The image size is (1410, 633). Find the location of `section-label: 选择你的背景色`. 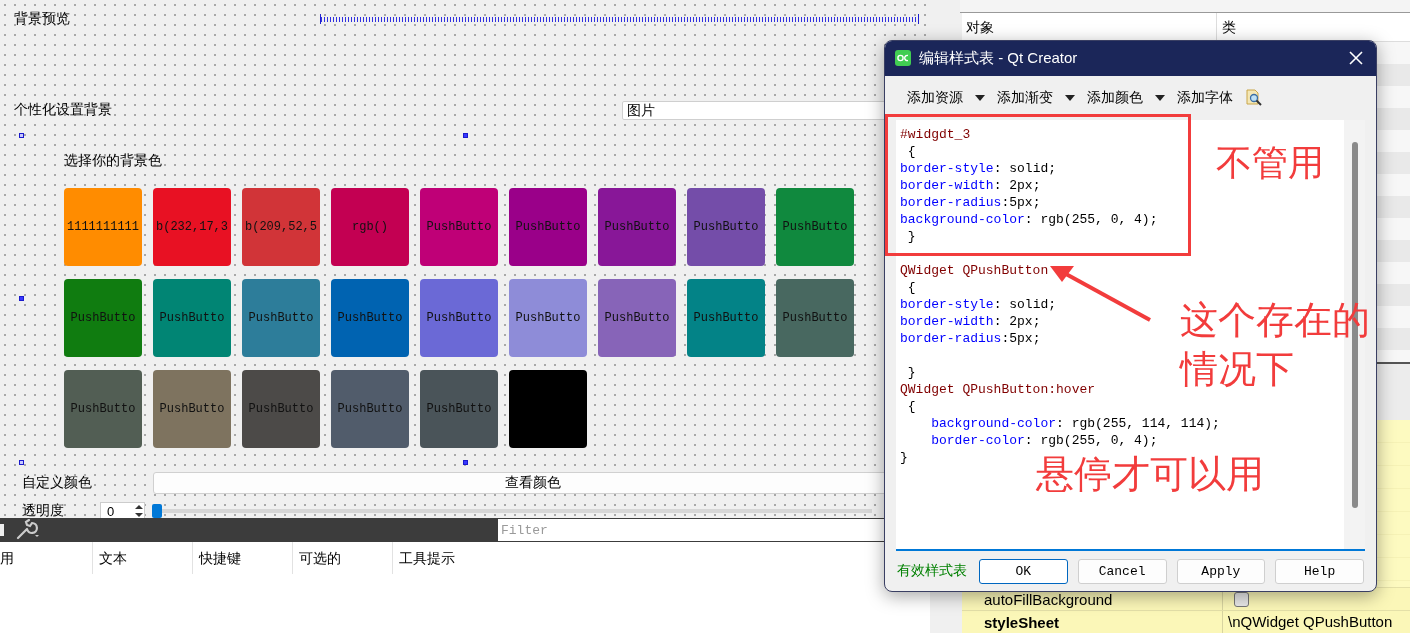

section-label: 选择你的背景色 is located at coordinates (113, 160).